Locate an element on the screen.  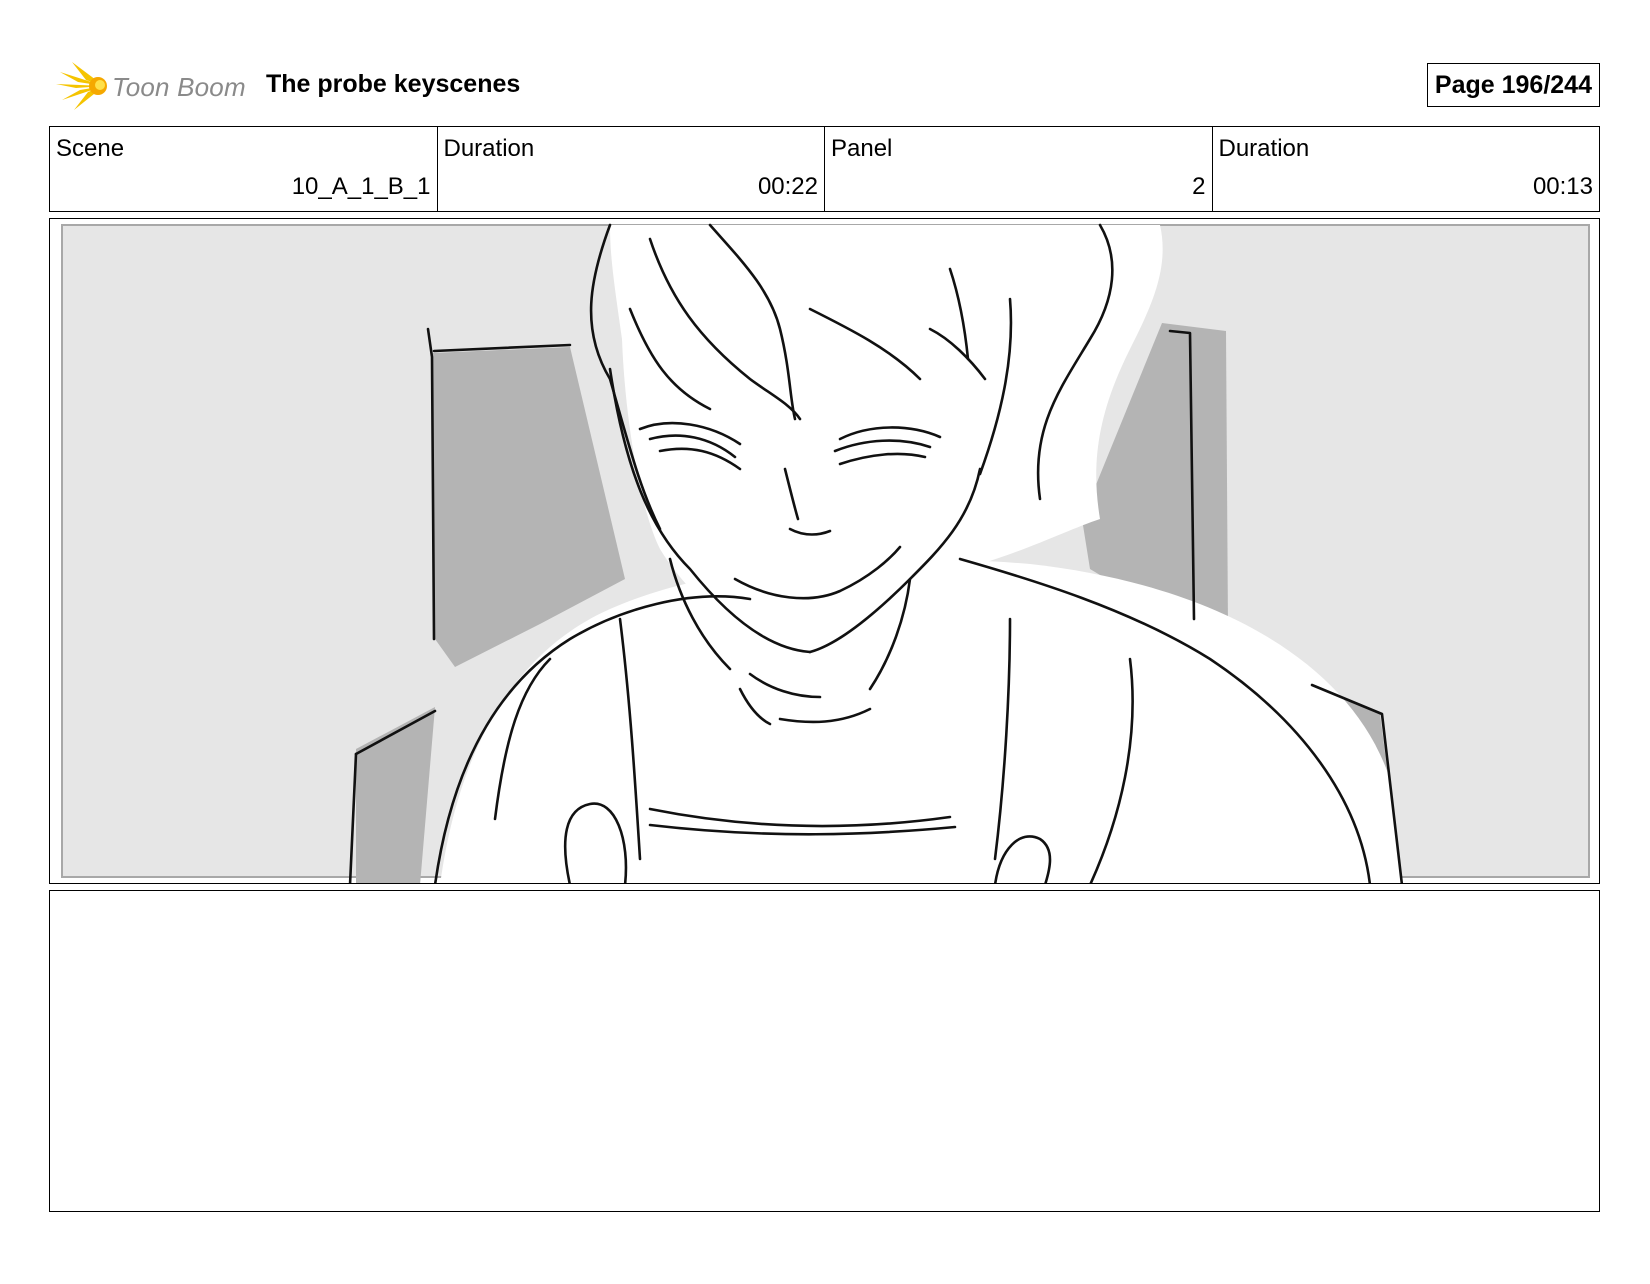
panel-duration-cell: Duration 00:13 is located at coordinates (1406, 169).